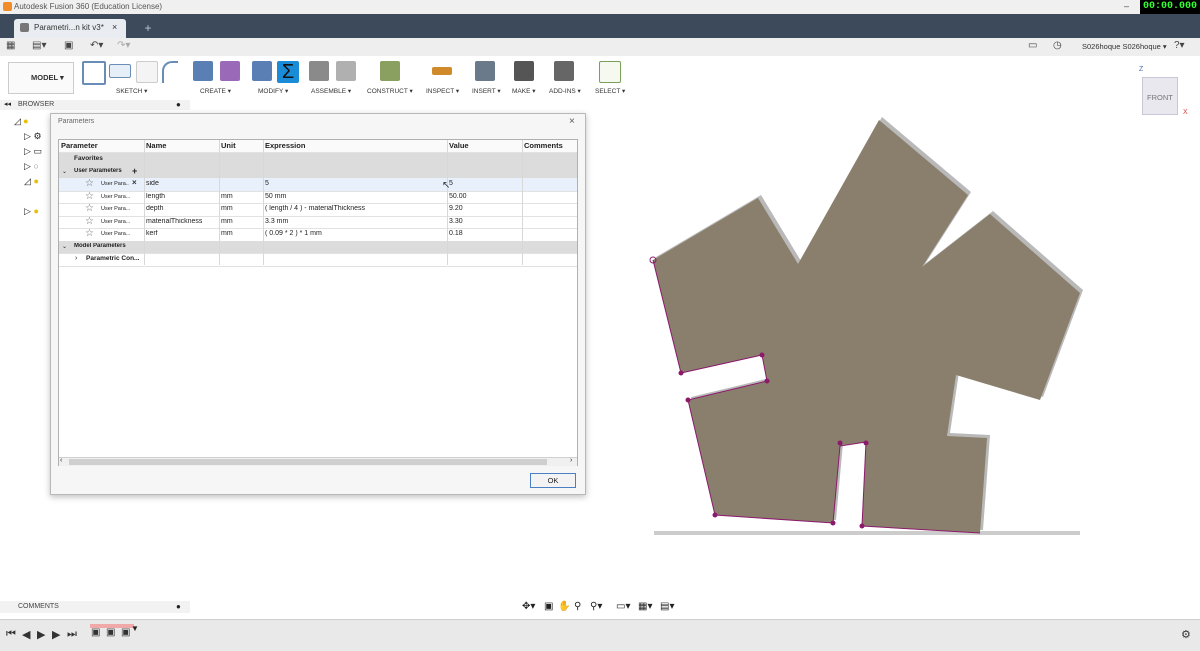  Describe the element at coordinates (565, 91) in the screenshot. I see `addins-menu: ADD-INS ▾` at that location.